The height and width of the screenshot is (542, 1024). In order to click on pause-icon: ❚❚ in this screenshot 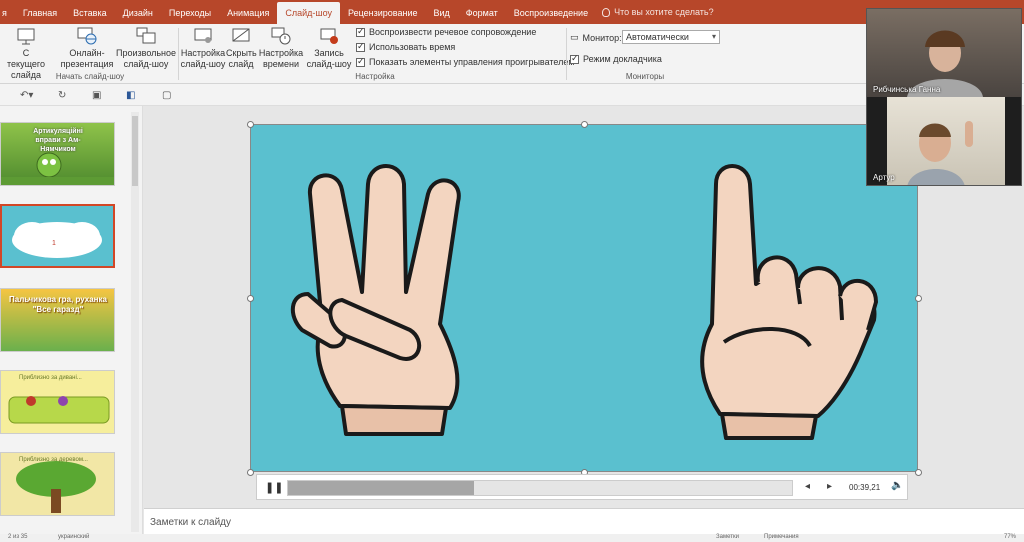, I will do `click(274, 487)`.